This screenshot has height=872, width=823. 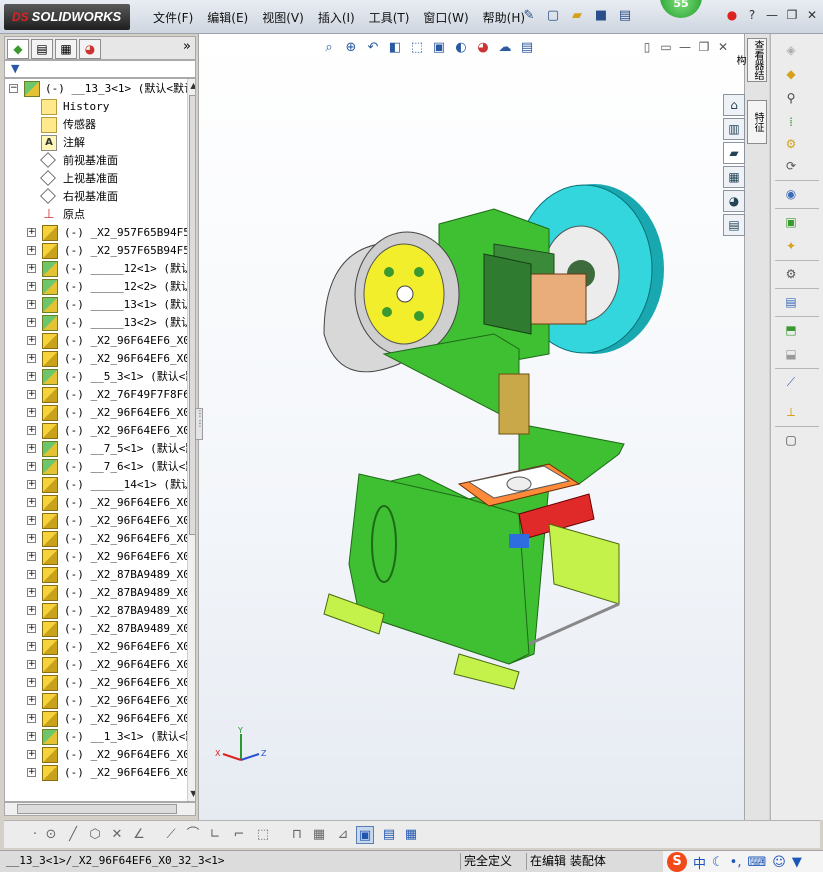 What do you see at coordinates (139, 835) in the screenshot?
I see `extend-icon: ∠` at bounding box center [139, 835].